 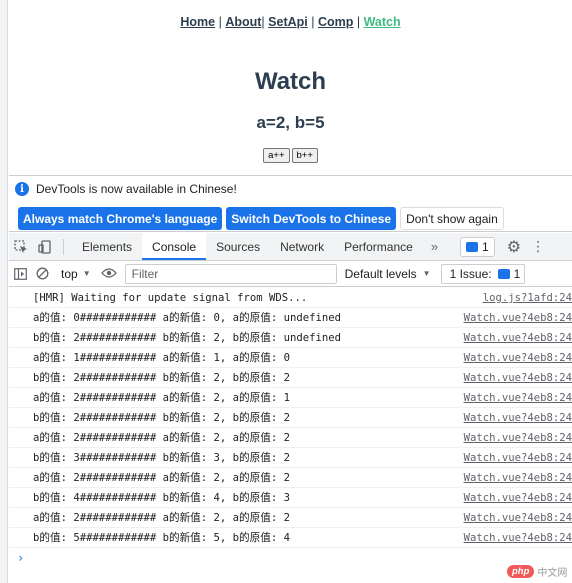 I want to click on log-levels-dropdown: Default levels ▼, so click(x=388, y=274).